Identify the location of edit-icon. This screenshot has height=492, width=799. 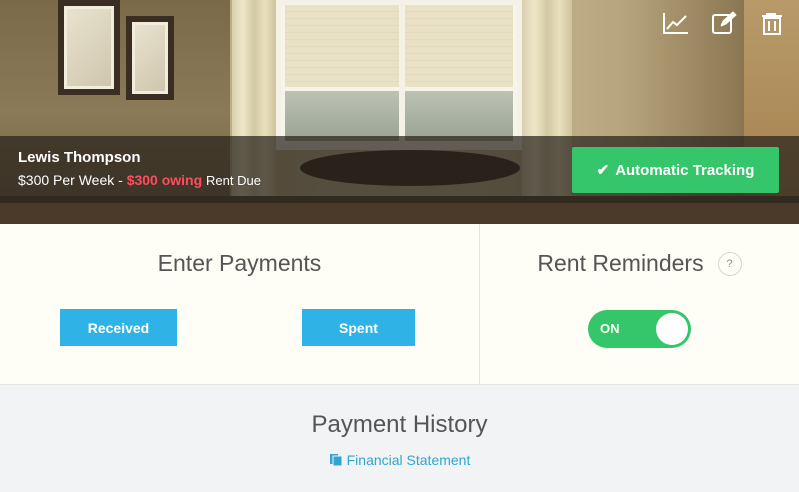
(724, 23).